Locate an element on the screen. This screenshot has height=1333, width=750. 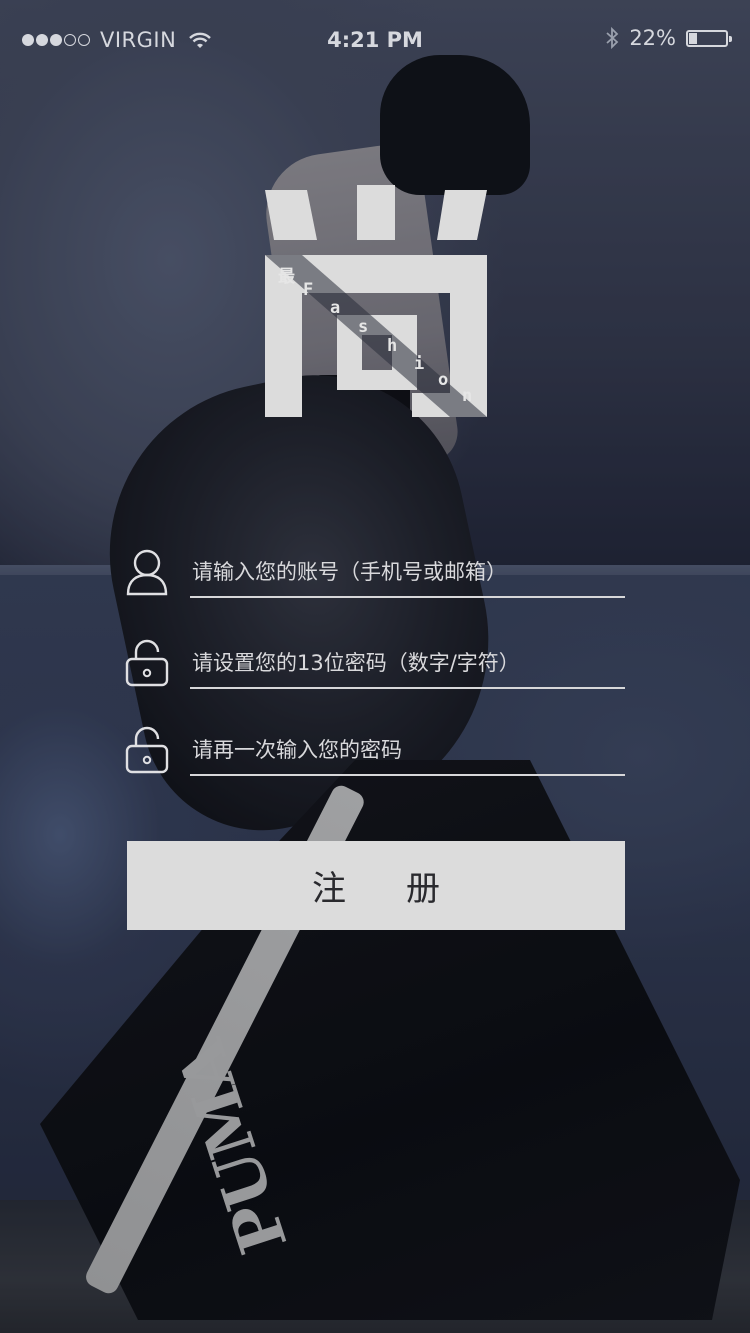
bluetooth-icon is located at coordinates (612, 38).